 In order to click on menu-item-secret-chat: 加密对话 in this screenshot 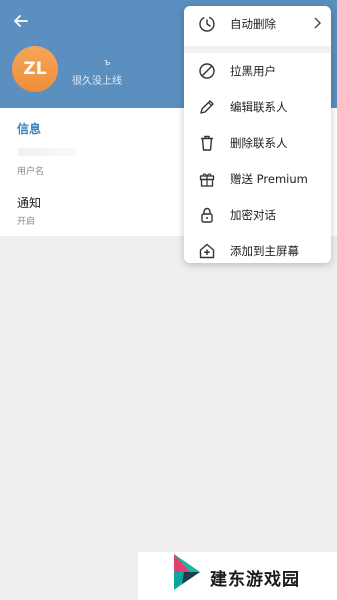, I will do `click(257, 215)`.